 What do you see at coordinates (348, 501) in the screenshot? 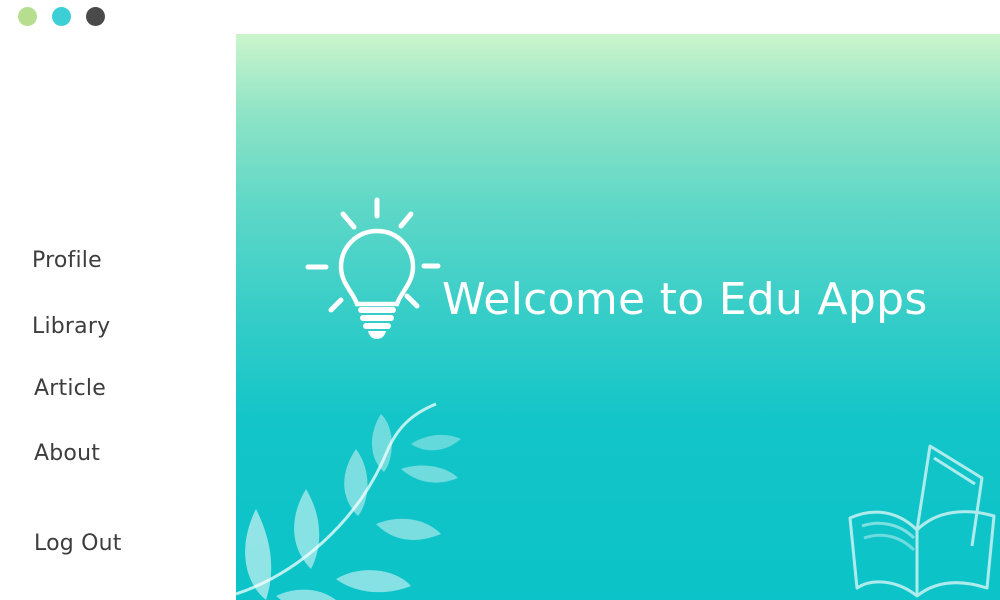
I see `leaves-decoration` at bounding box center [348, 501].